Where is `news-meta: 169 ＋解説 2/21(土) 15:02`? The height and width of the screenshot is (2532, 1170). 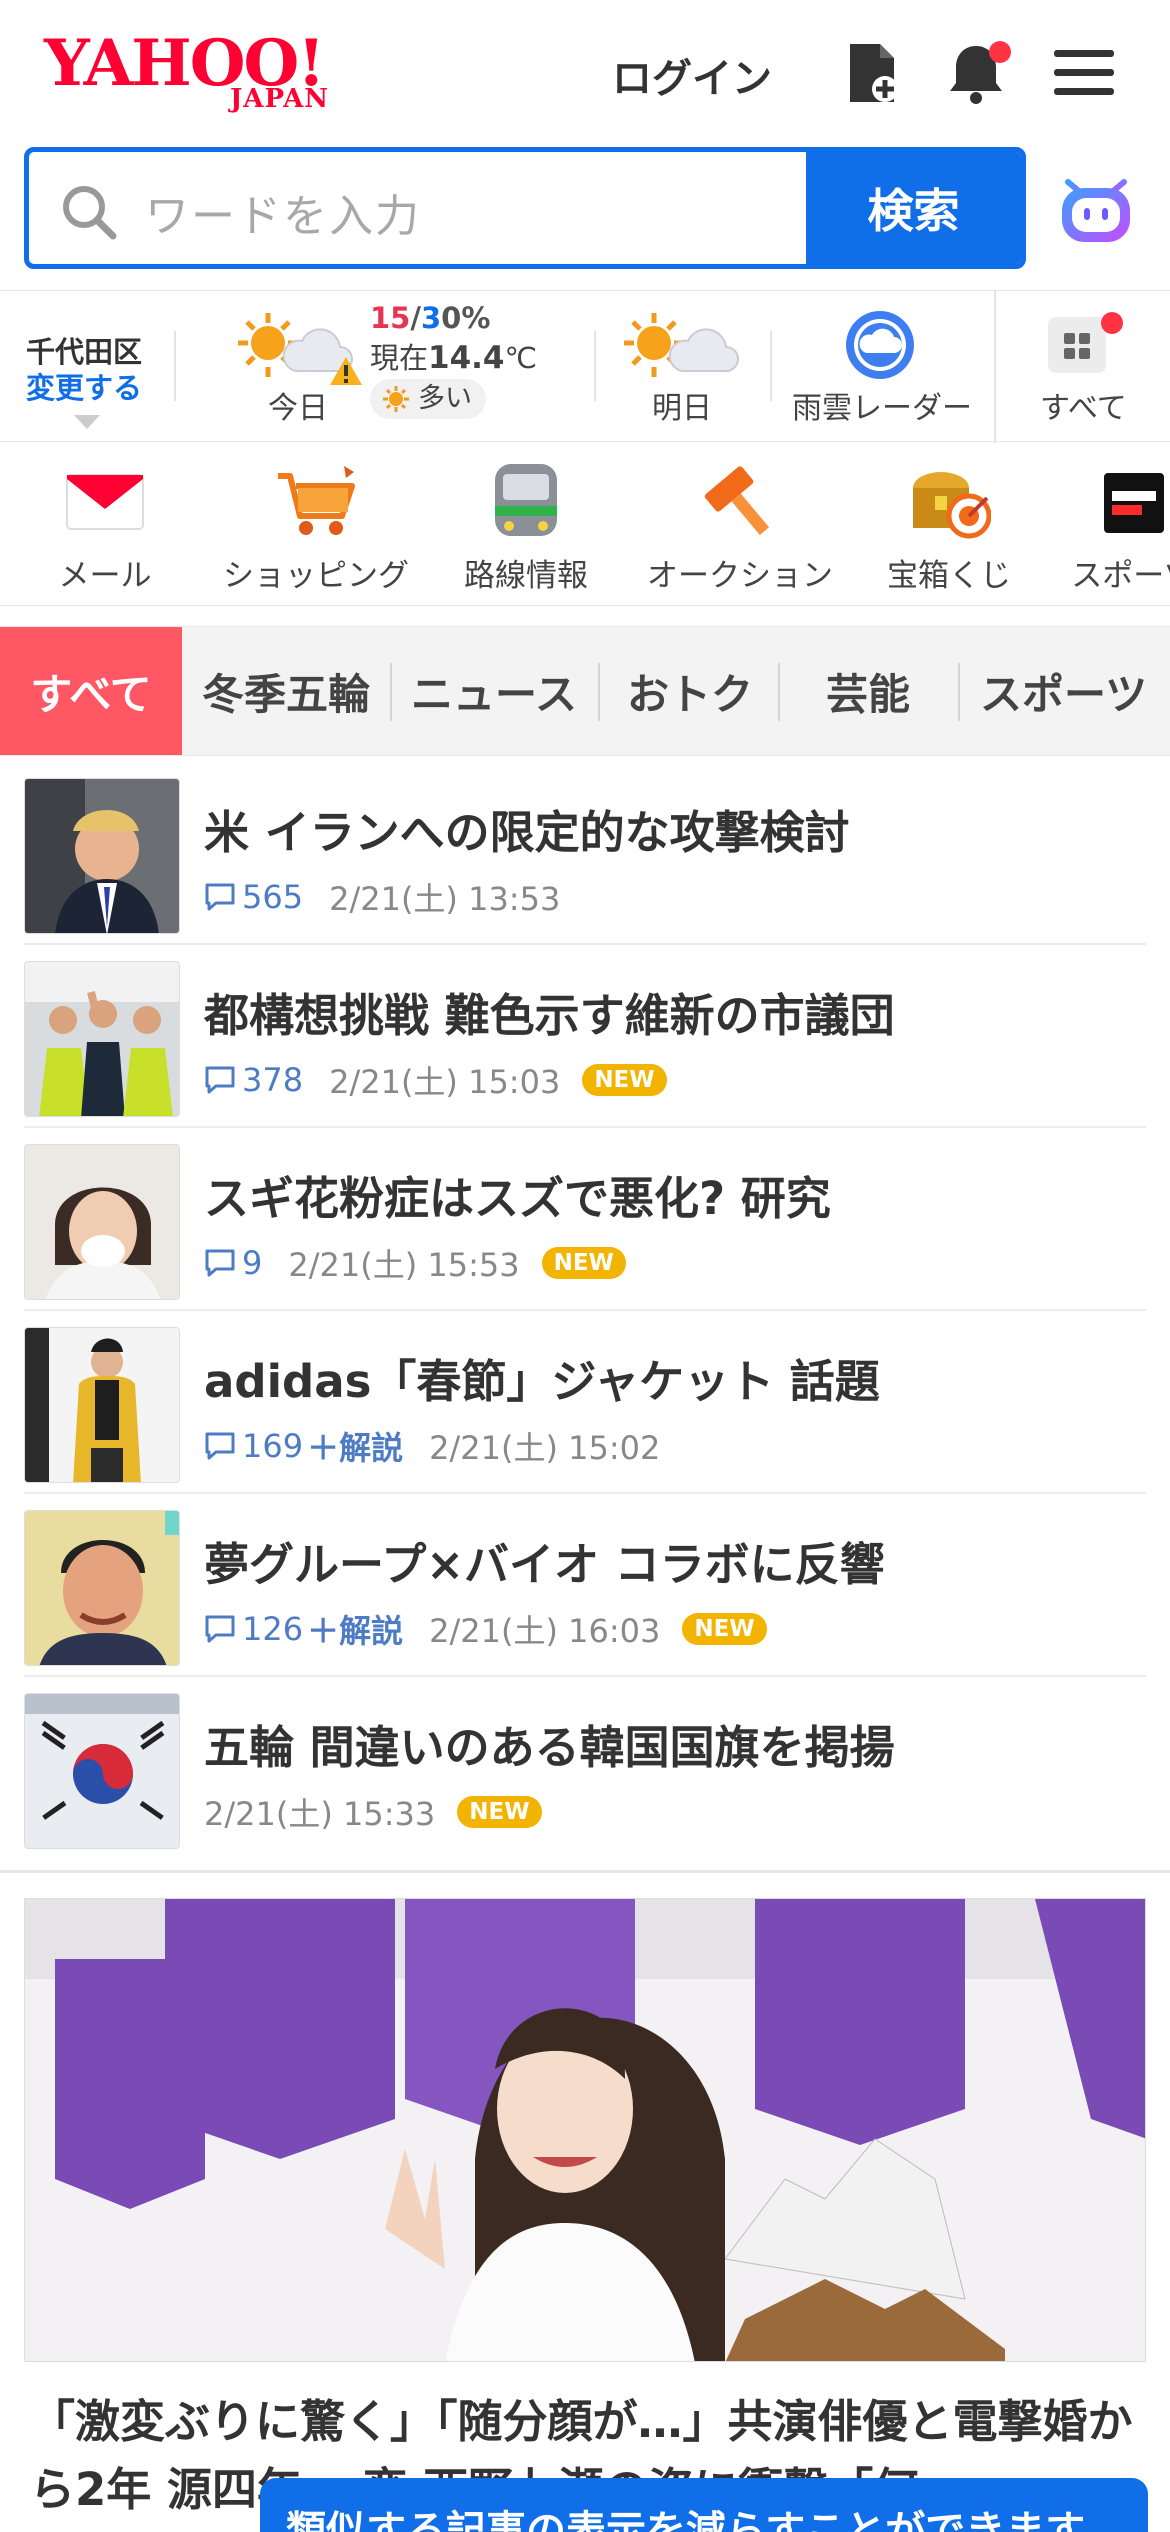
news-meta: 169 ＋解説 2/21(土) 15:02 is located at coordinates (432, 1446).